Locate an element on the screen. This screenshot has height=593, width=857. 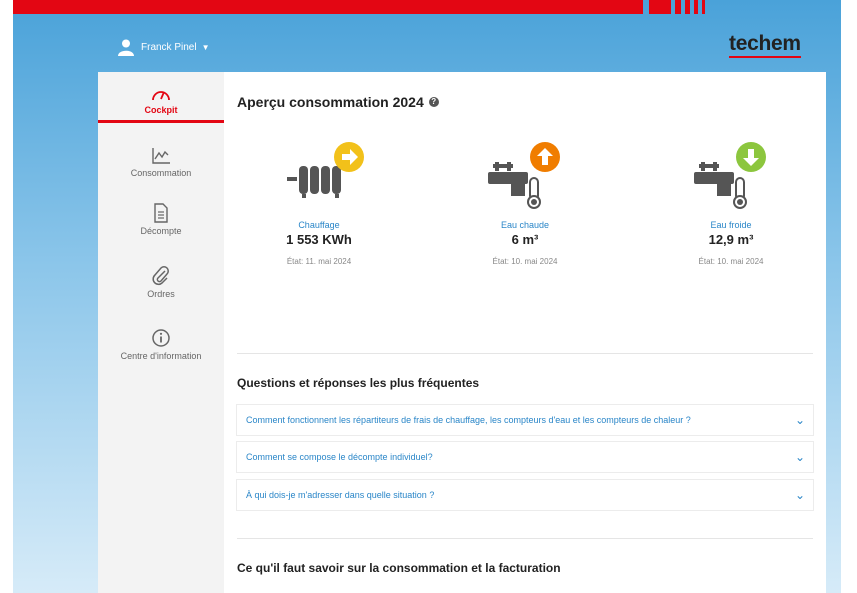
user-icon is located at coordinates (126, 47).